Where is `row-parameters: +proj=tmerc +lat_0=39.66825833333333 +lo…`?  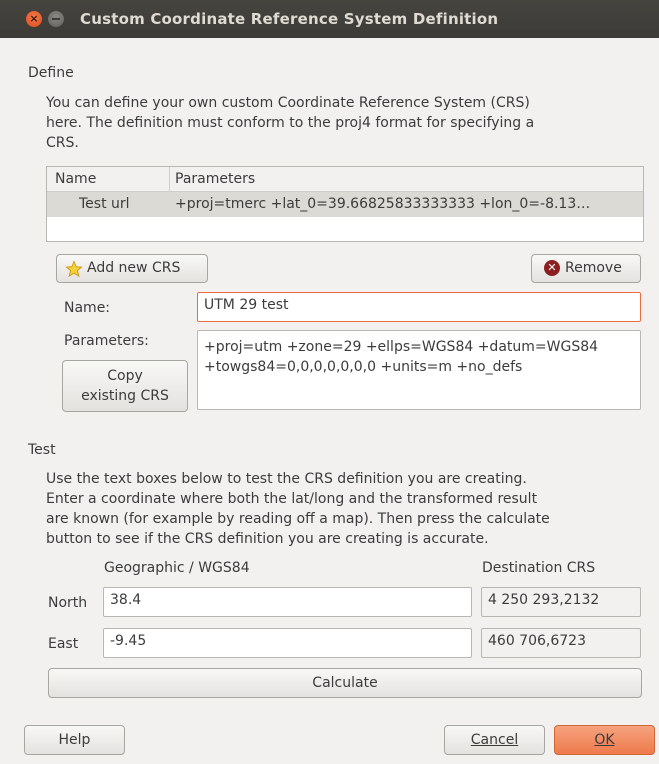
row-parameters: +proj=tmerc +lat_0=39.66825833333333 +lo… is located at coordinates (383, 204).